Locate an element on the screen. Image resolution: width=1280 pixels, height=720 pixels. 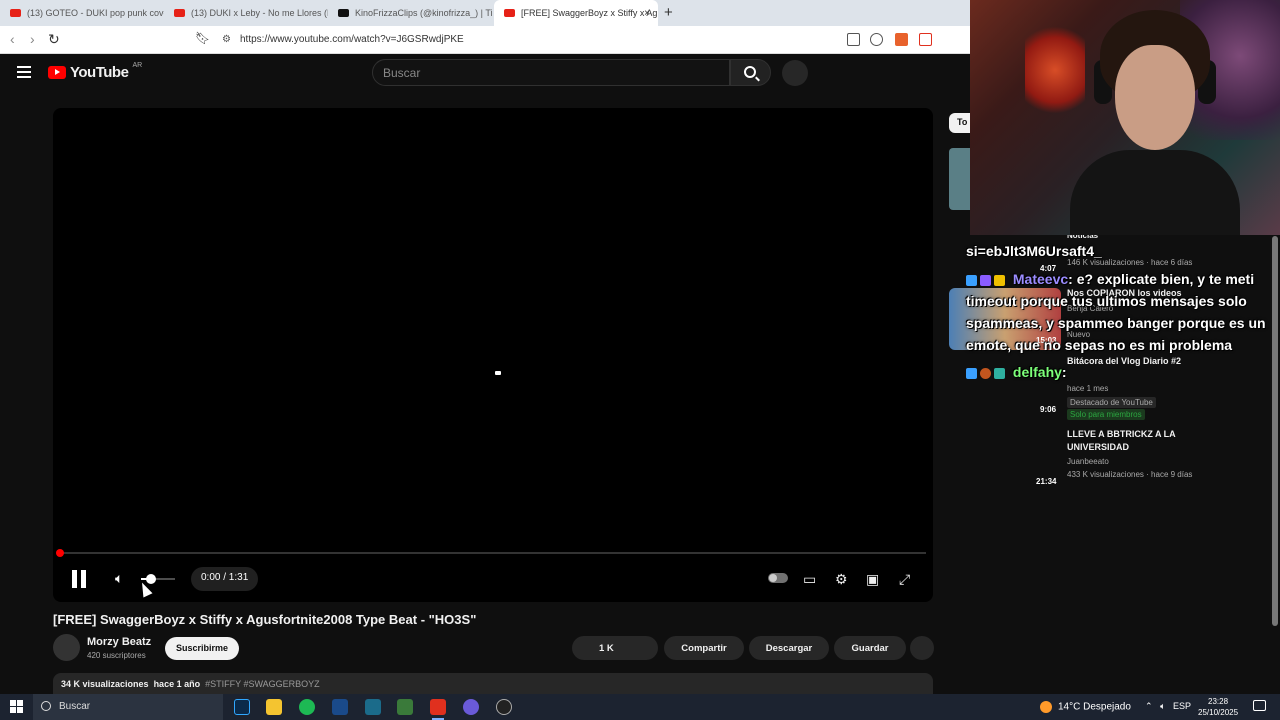
youtube-play-icon is located at coordinates (57, 72).